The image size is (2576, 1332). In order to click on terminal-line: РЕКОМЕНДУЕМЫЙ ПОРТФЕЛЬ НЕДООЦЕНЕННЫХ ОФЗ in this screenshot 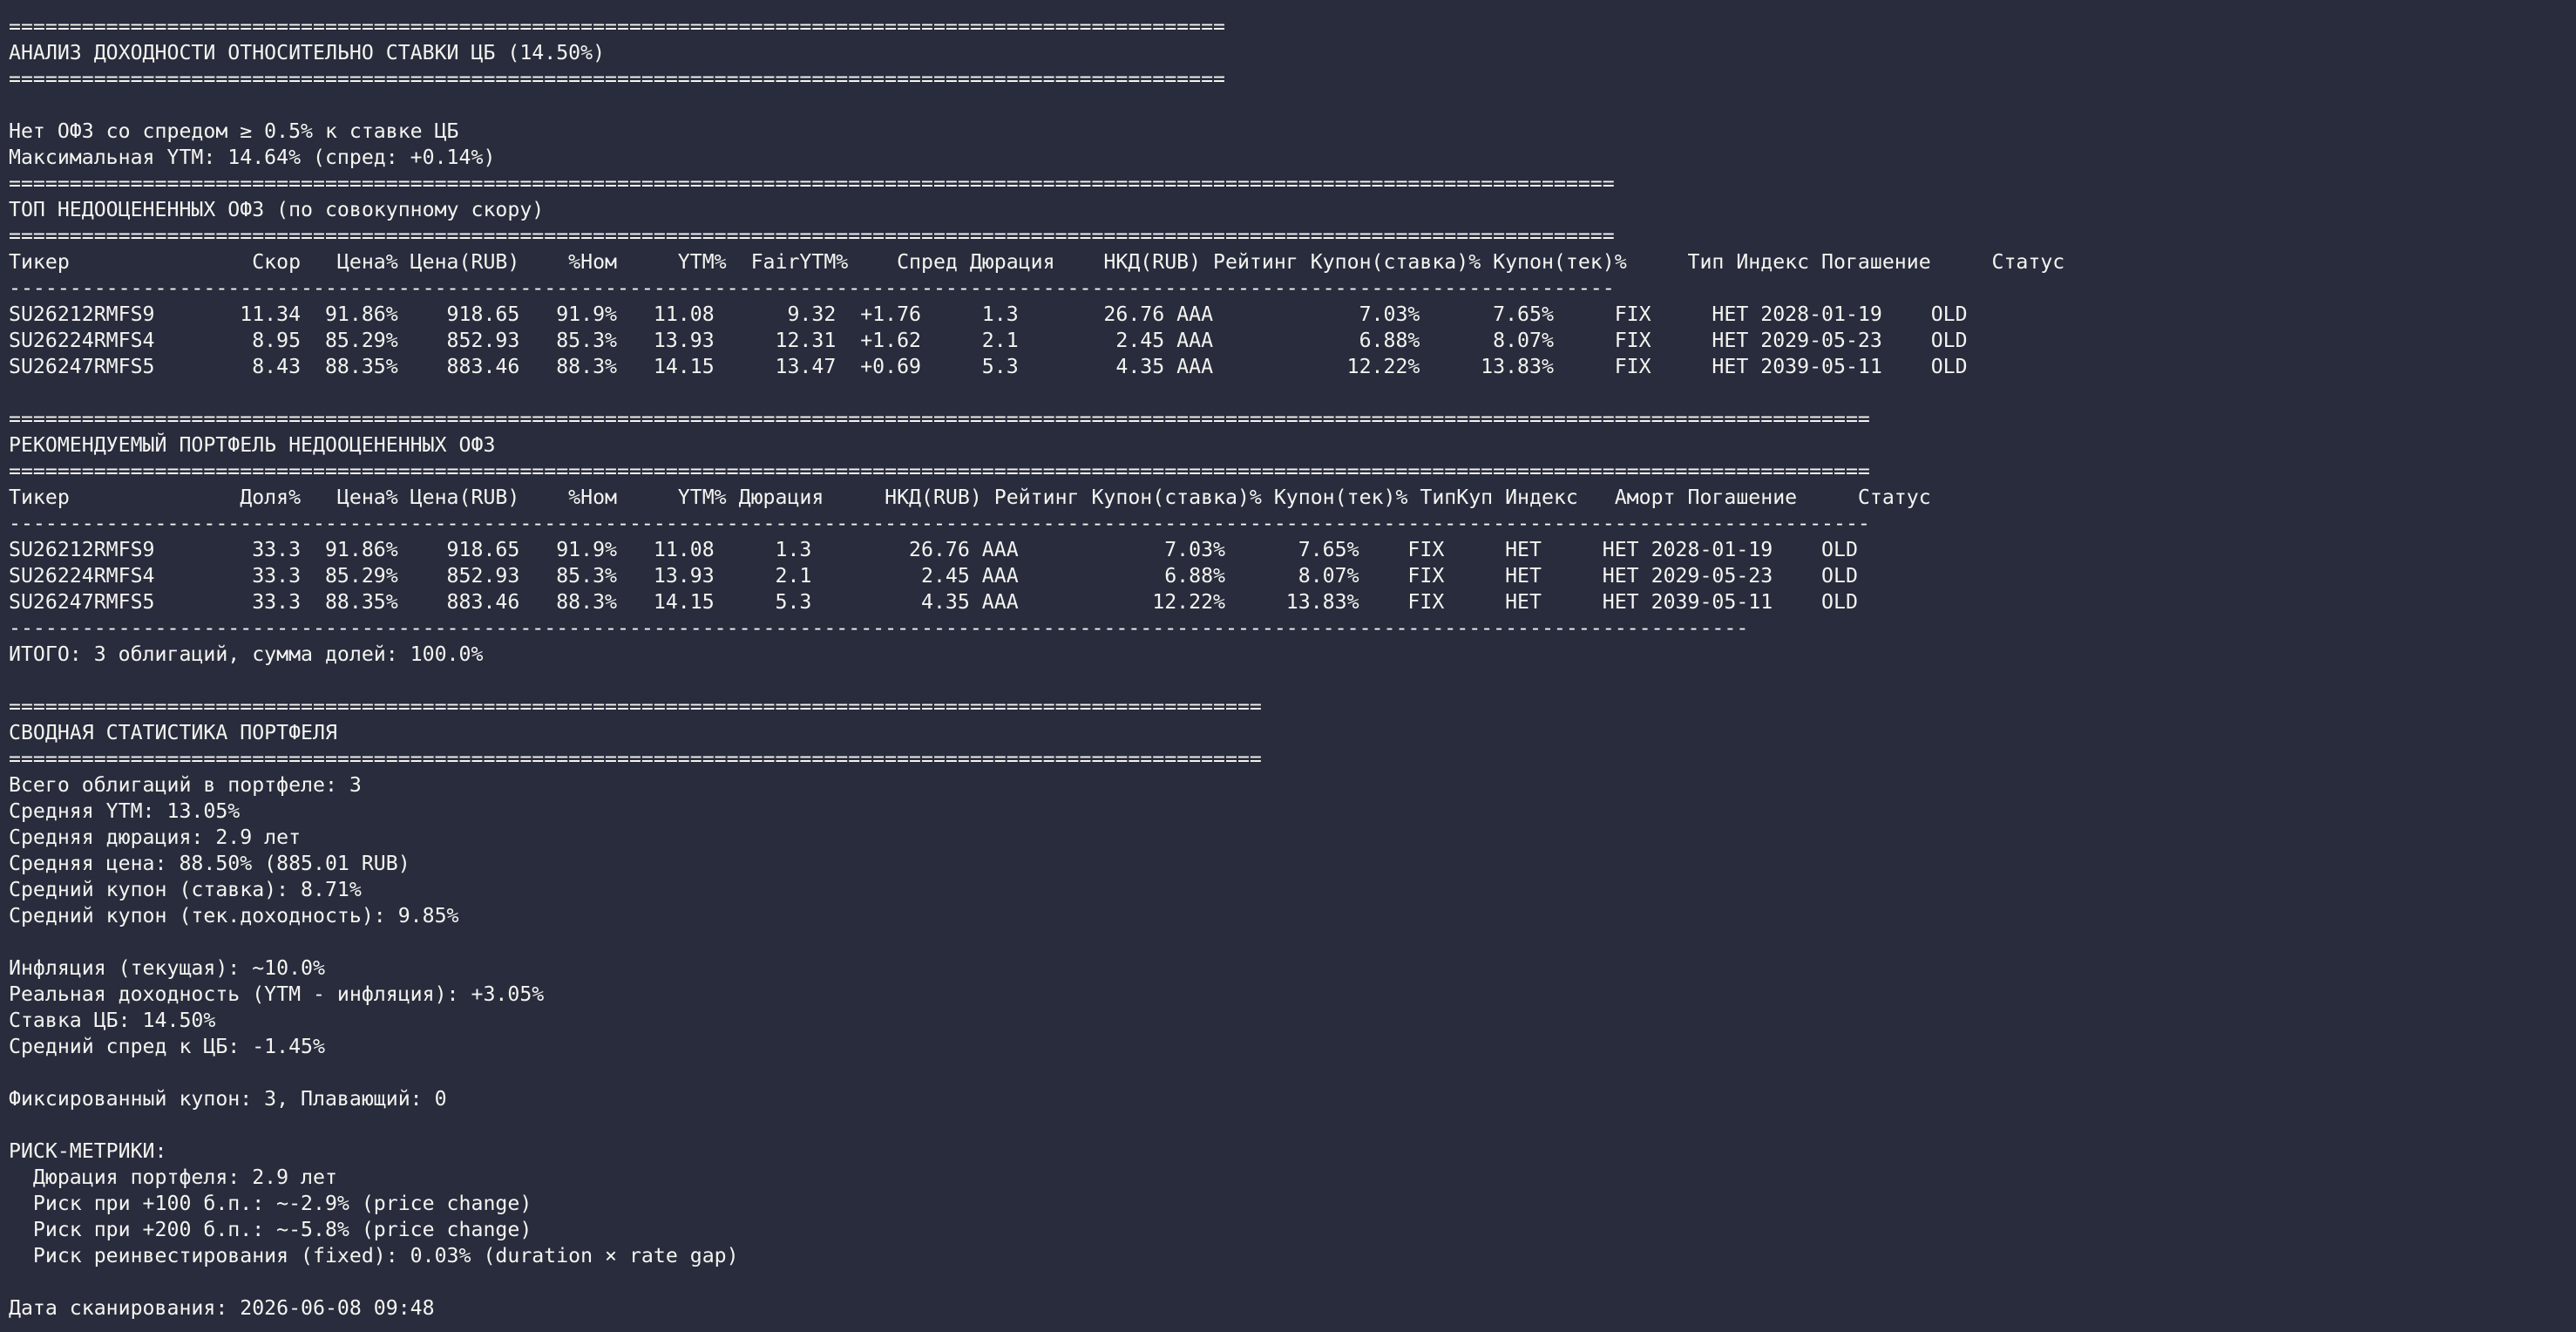, I will do `click(253, 445)`.